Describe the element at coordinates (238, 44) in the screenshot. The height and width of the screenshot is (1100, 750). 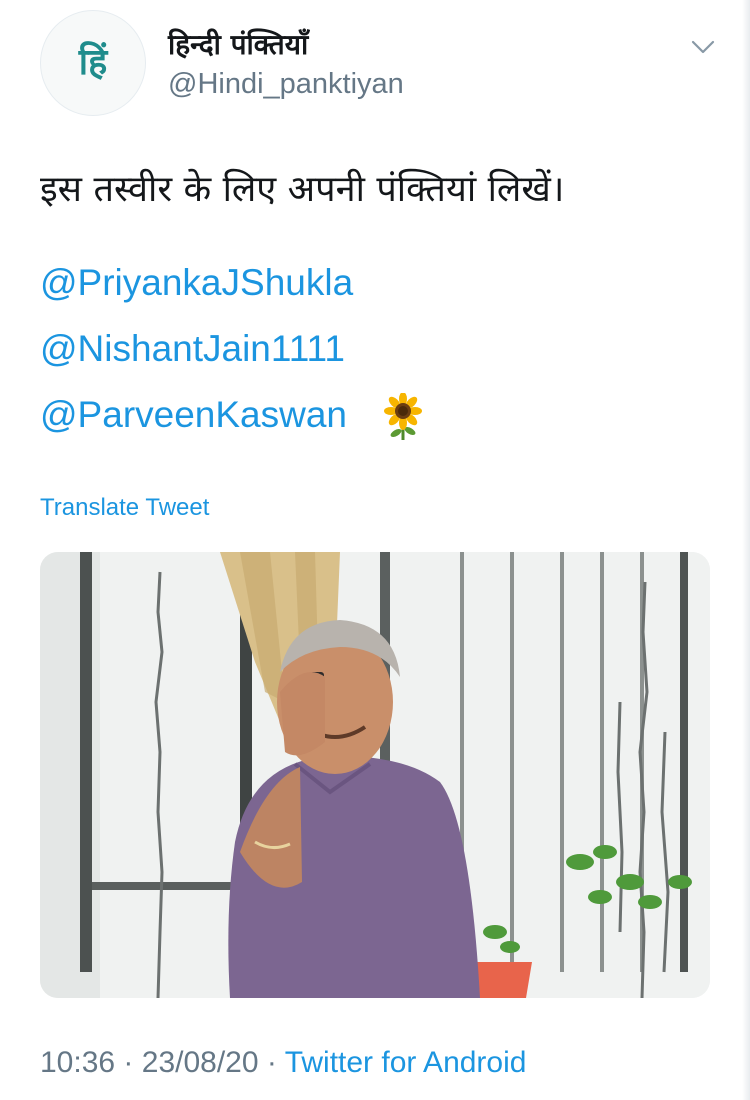
I see `display-name: हिन्दी पंक्तियाँ` at that location.